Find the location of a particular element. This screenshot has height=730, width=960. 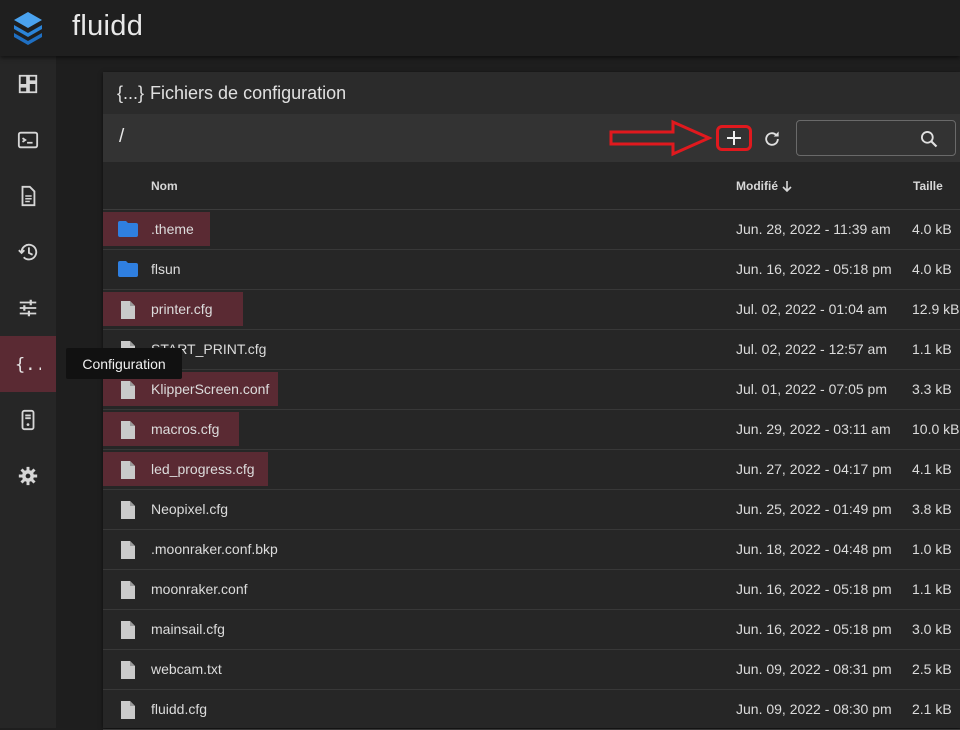

code-braces-icon: {...} is located at coordinates (131, 92).